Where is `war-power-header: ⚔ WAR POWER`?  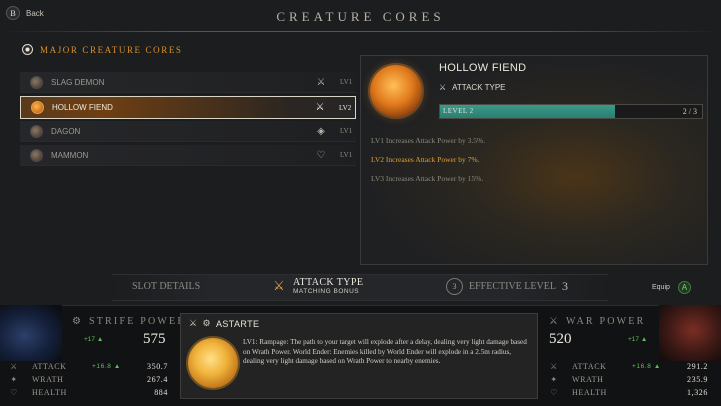 war-power-header: ⚔ WAR POWER is located at coordinates (597, 321).